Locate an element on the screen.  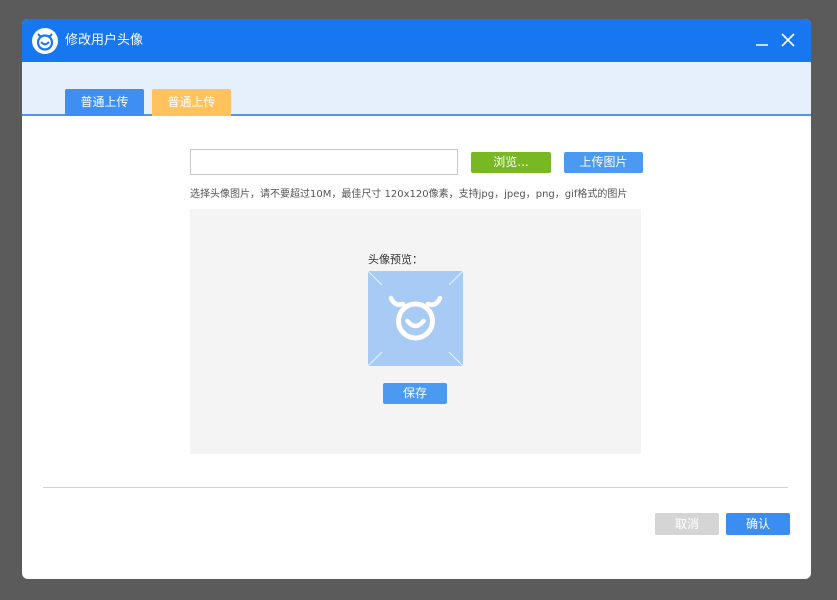
cancel-button: 取消 is located at coordinates (687, 524).